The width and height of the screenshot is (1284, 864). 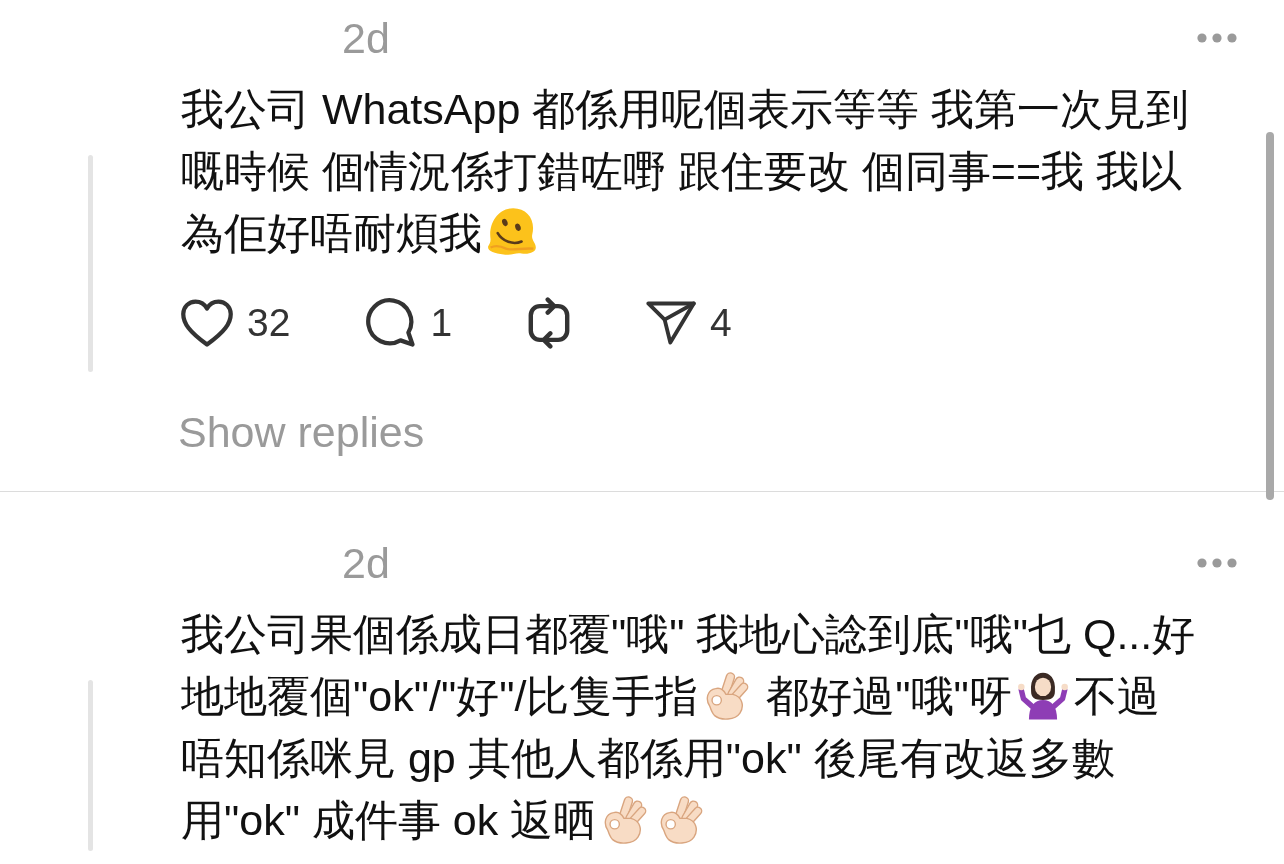 What do you see at coordinates (888, 696) in the screenshot?
I see `comment-text: 都好過"哦"呀` at bounding box center [888, 696].